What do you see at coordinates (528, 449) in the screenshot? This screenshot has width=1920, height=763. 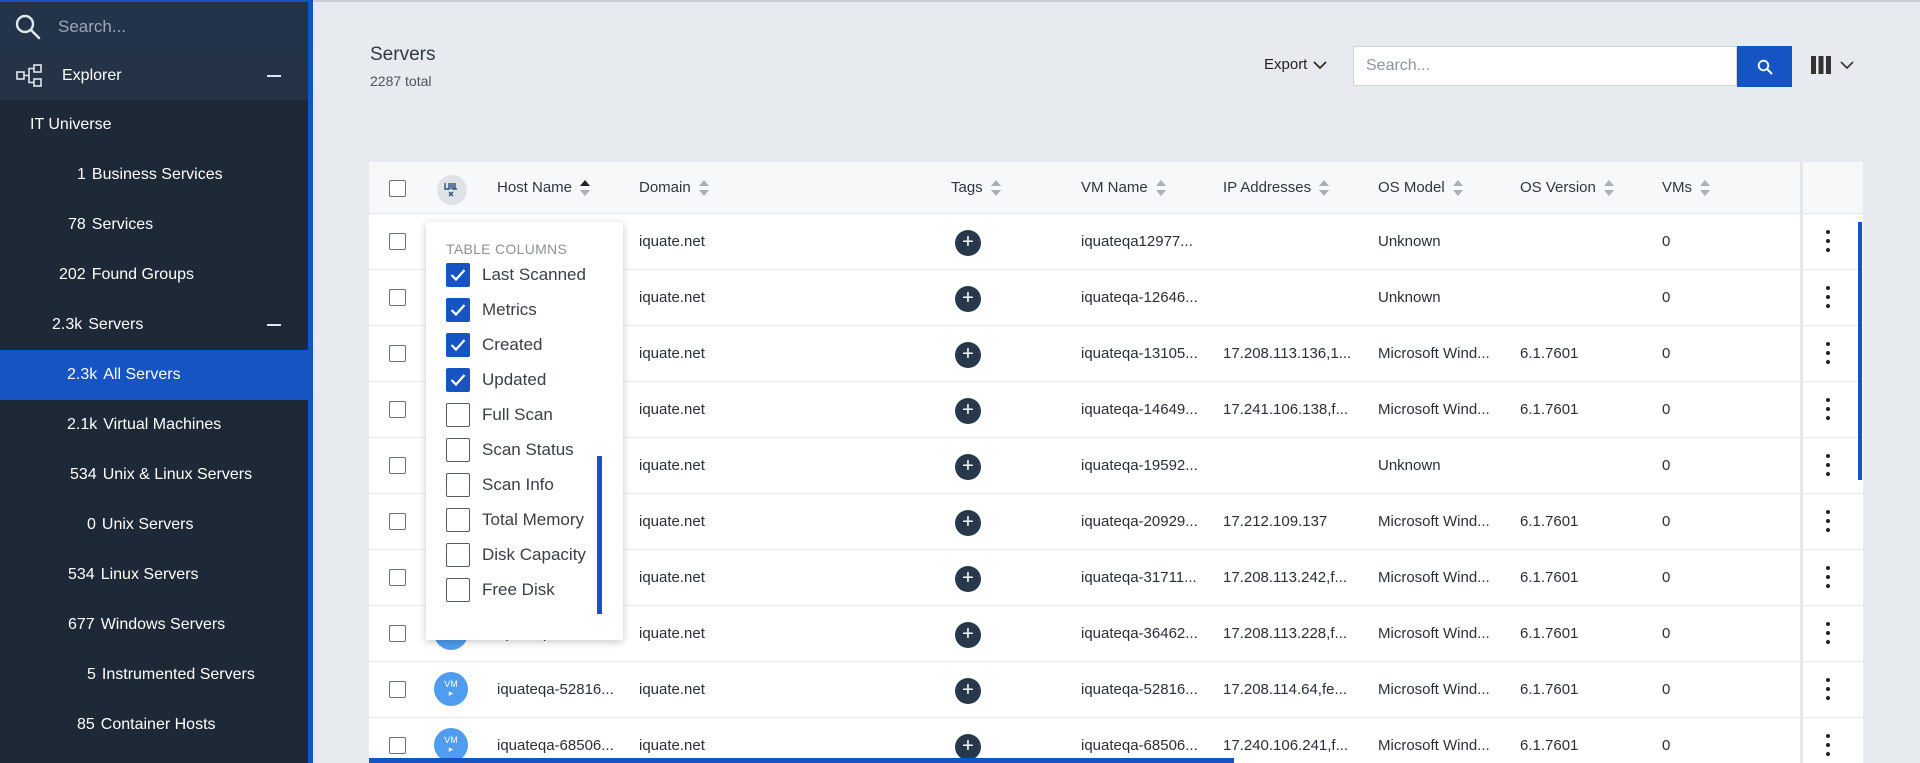 I see `column-option-label: Scan Status` at bounding box center [528, 449].